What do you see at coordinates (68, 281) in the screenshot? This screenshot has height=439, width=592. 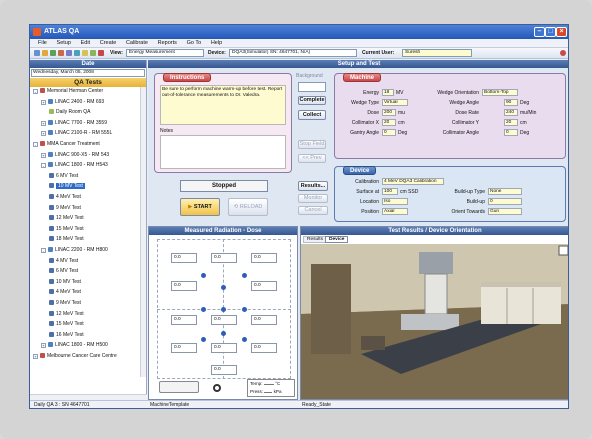 I see `tree-item-label: 10 MV Test` at bounding box center [68, 281].